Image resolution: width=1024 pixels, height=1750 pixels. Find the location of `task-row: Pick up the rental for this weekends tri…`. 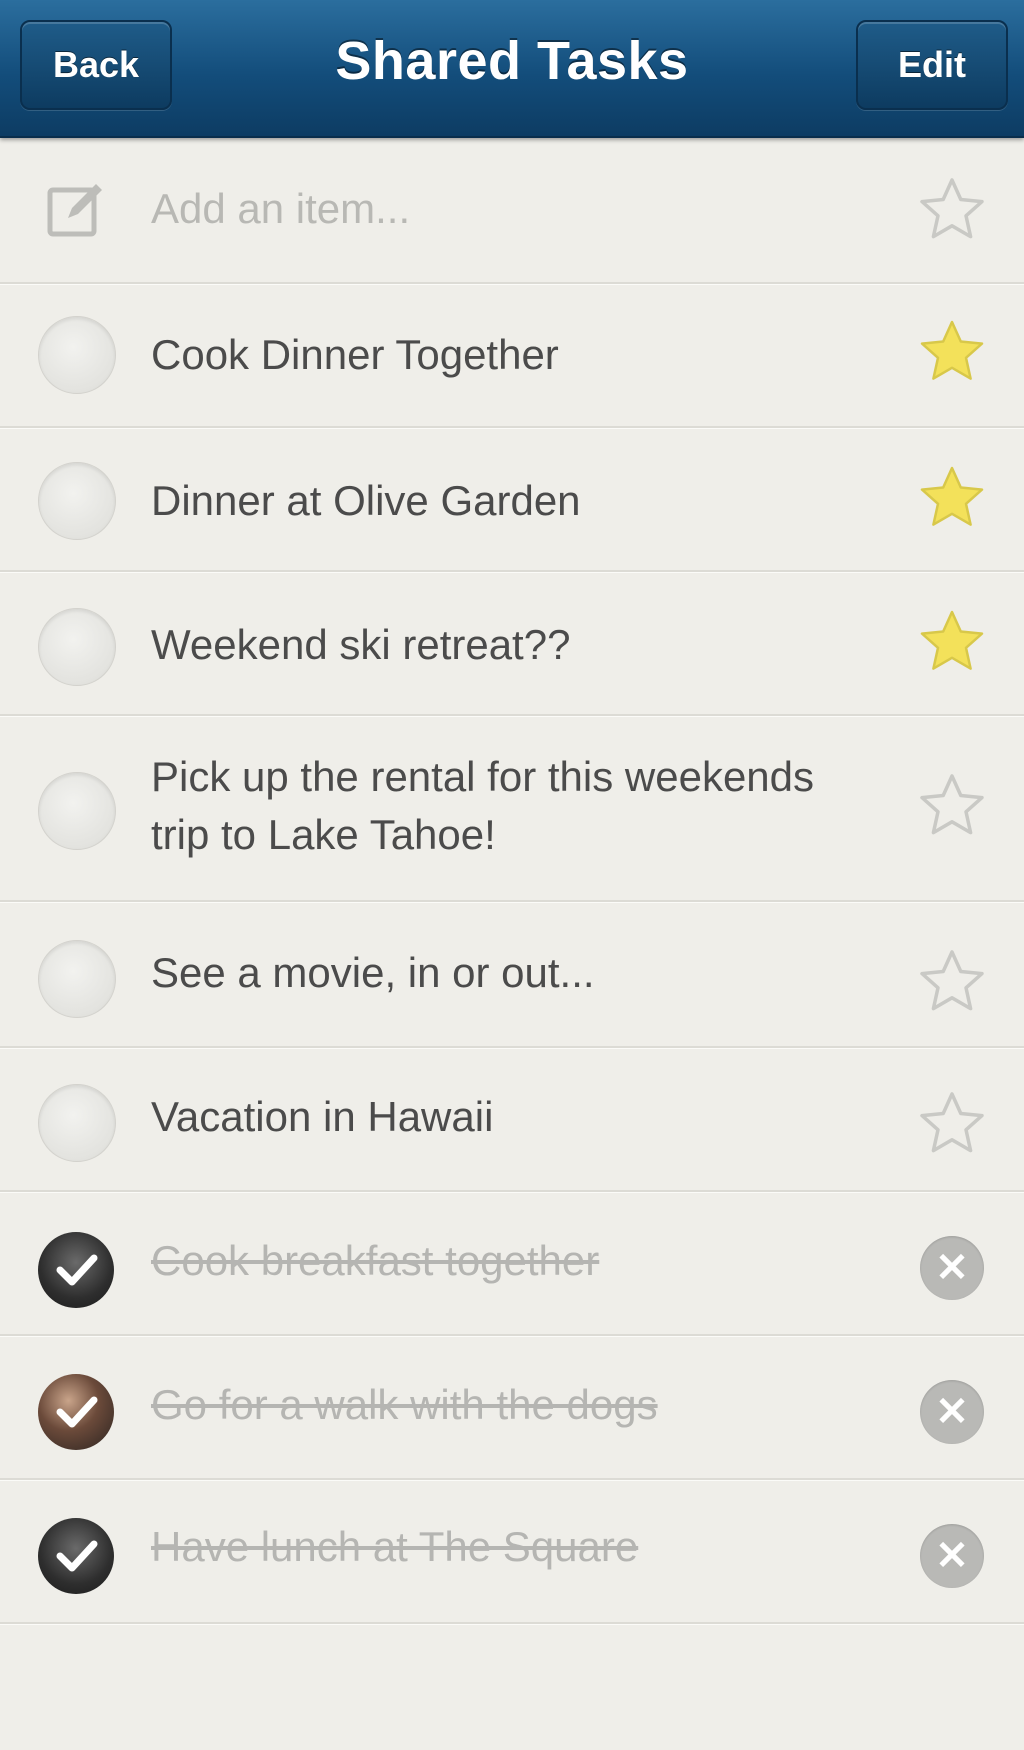

task-row: Pick up the rental for this weekends tri… is located at coordinates (512, 808).